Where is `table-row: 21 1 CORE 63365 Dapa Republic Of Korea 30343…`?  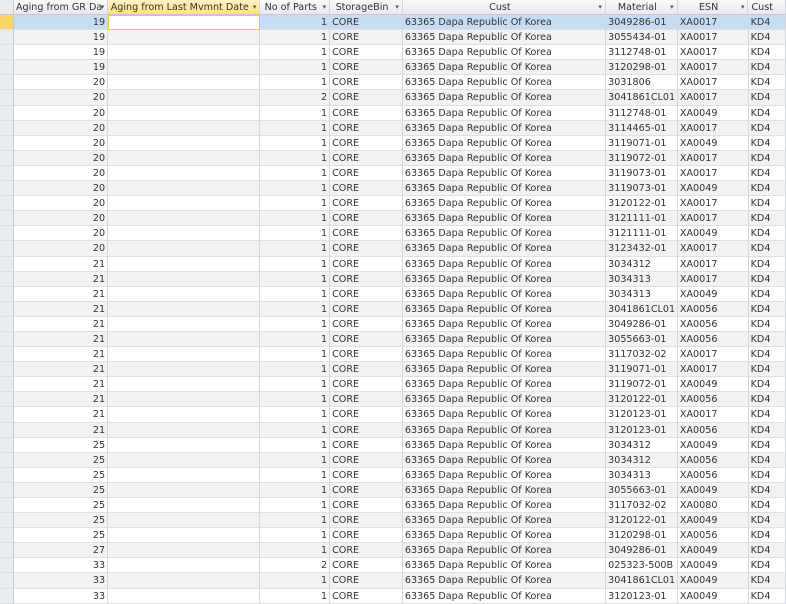 table-row: 21 1 CORE 63365 Dapa Republic Of Korea 30343… is located at coordinates (393, 264).